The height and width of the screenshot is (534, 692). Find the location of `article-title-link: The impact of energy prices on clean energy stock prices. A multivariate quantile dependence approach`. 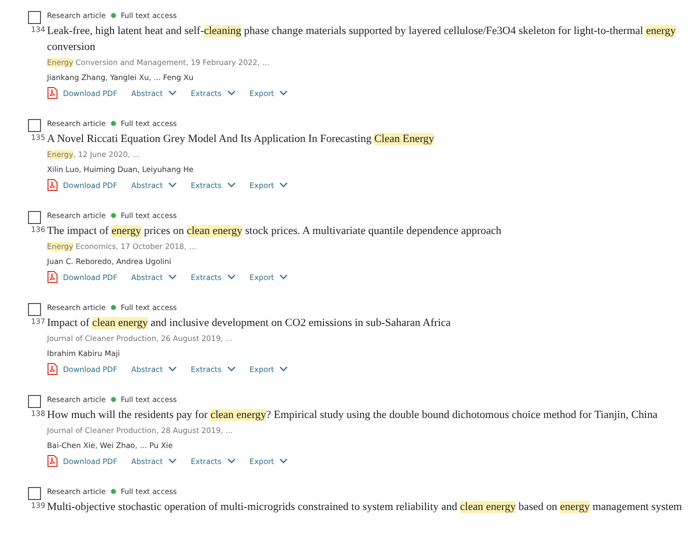

article-title-link: The impact of energy prices on clean energy stock prices. A multivariate quantile dependence approach is located at coordinates (365, 231).